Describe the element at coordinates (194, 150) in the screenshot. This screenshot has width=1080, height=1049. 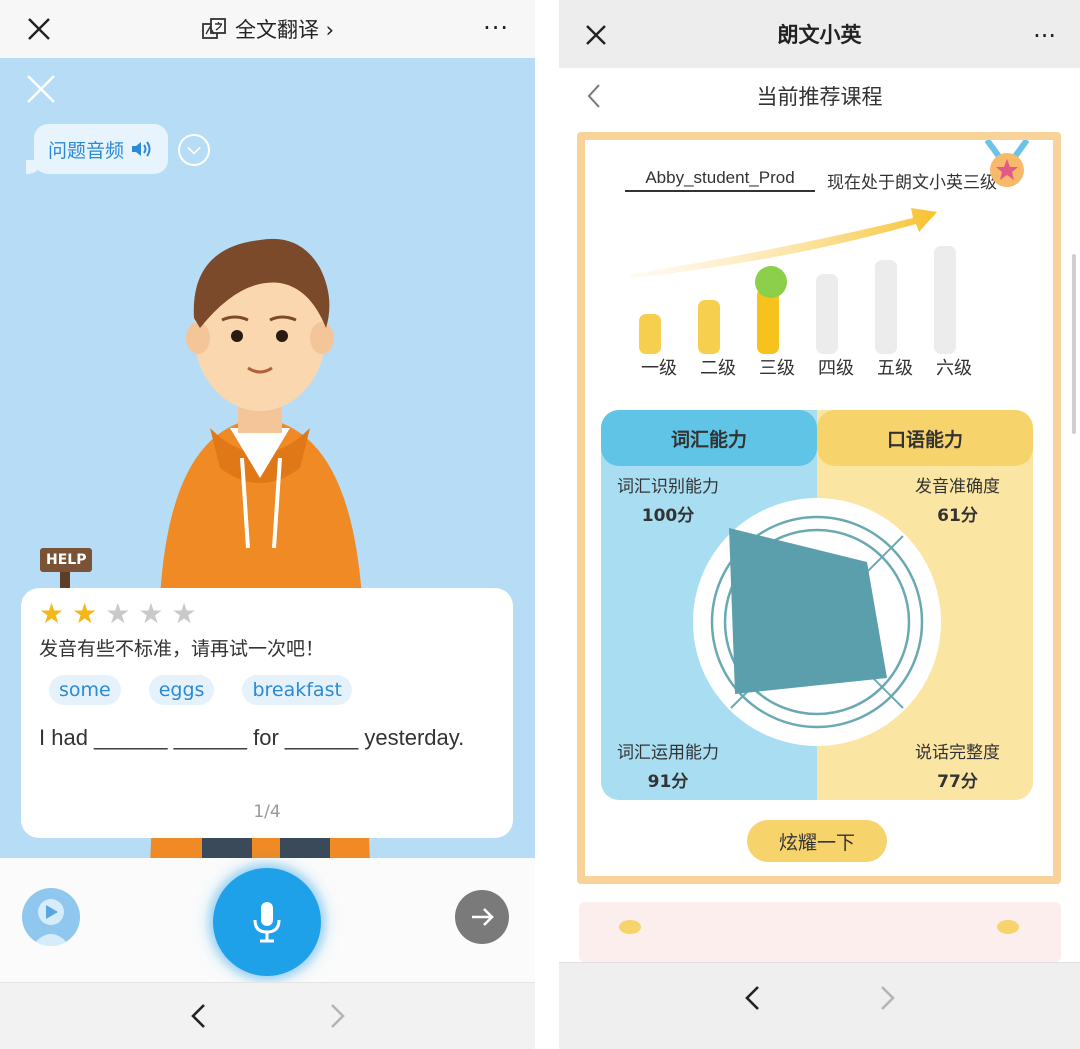
I see `chevron-down-icon` at that location.